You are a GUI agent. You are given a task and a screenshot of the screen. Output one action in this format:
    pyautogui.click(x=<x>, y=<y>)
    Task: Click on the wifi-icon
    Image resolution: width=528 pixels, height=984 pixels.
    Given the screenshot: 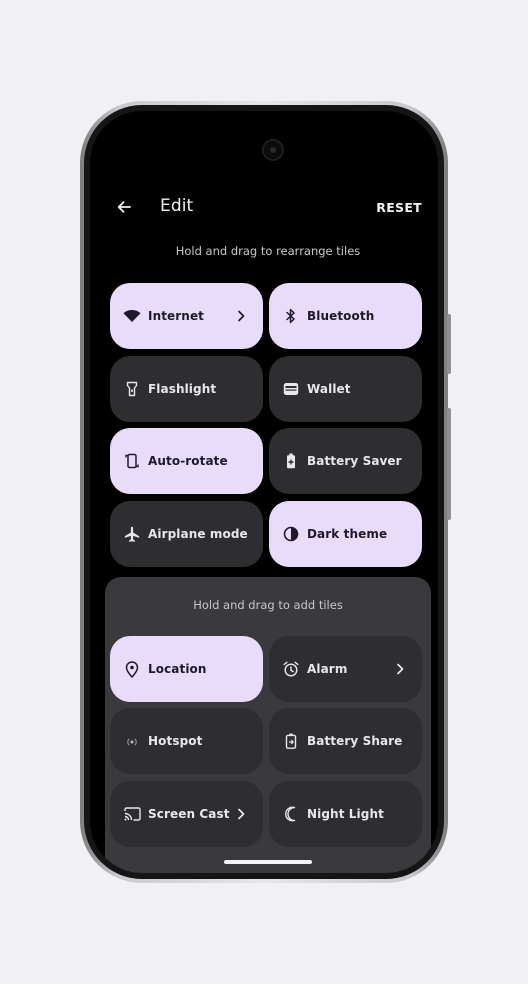 What is the action you would take?
    pyautogui.click(x=132, y=316)
    